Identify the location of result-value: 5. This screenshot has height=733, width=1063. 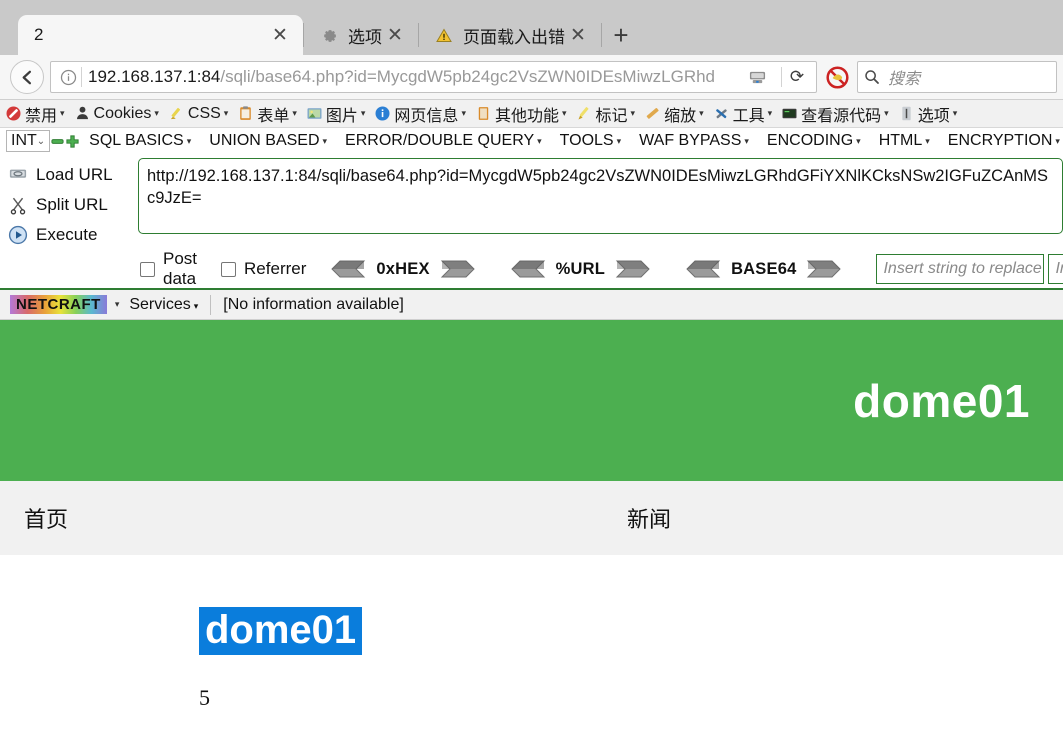
(204, 697).